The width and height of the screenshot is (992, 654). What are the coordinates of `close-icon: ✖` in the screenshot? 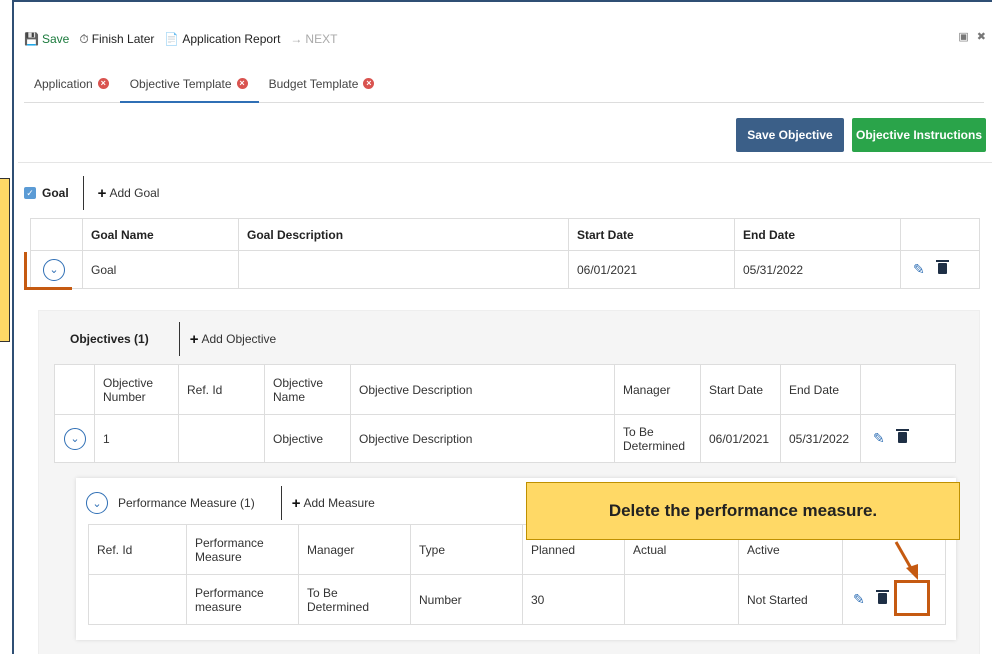 It's located at (981, 36).